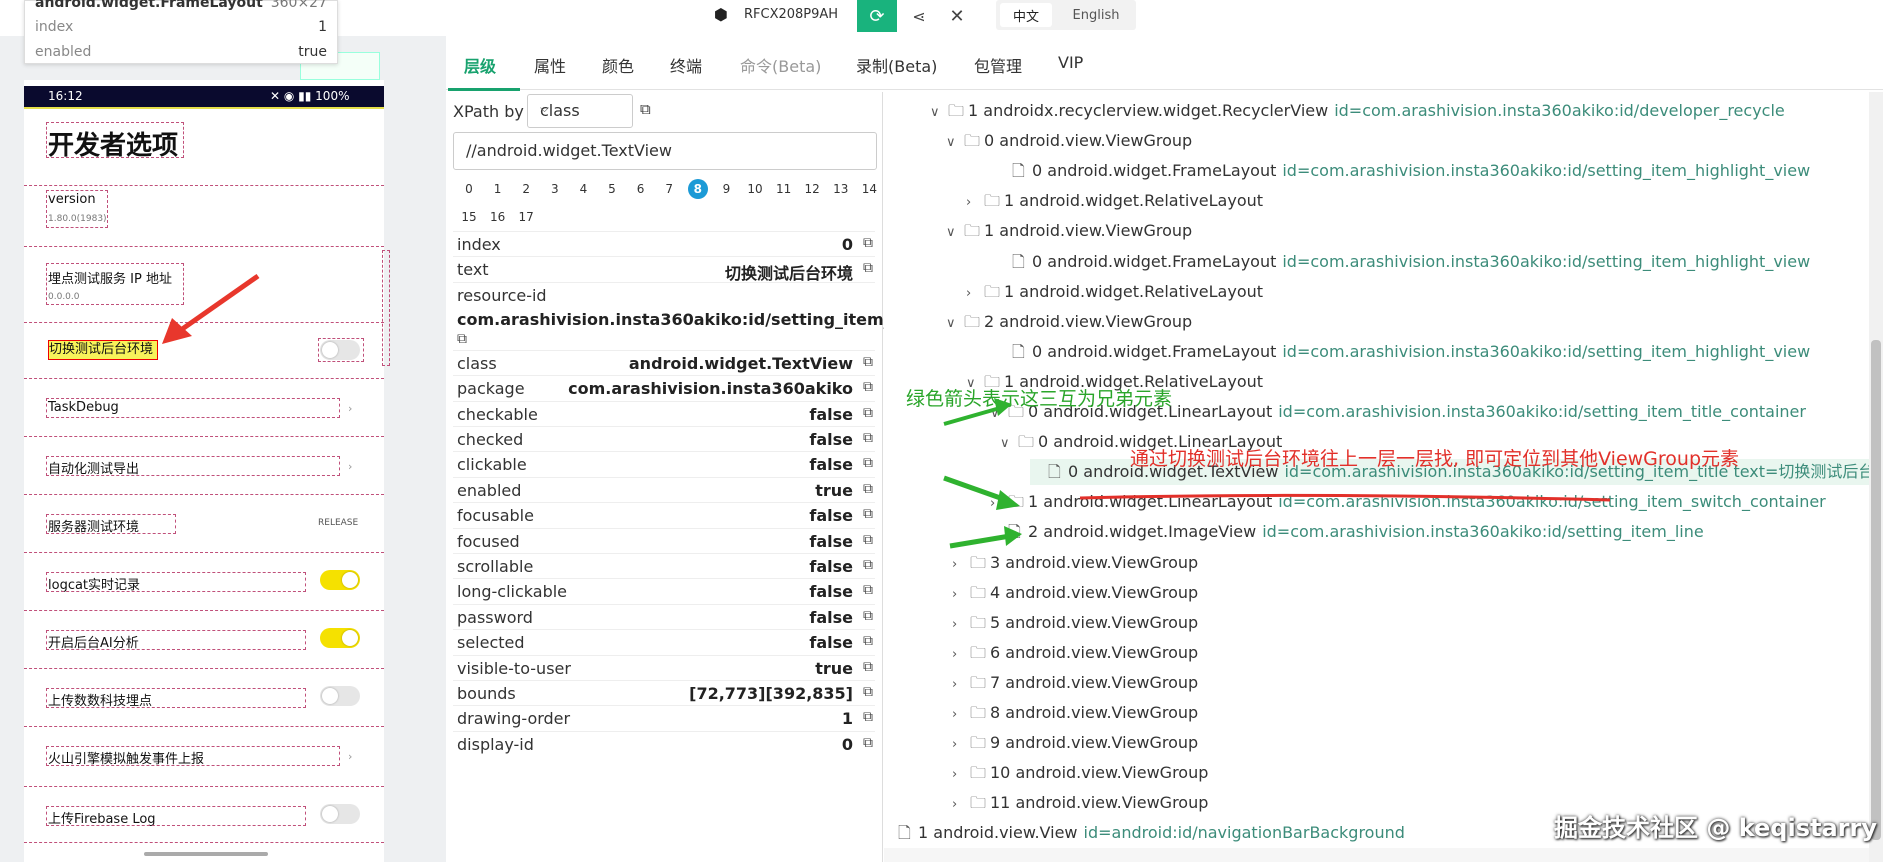 Image resolution: width=1883 pixels, height=862 pixels. Describe the element at coordinates (514, 719) in the screenshot. I see `prop-key: drawing-order` at that location.